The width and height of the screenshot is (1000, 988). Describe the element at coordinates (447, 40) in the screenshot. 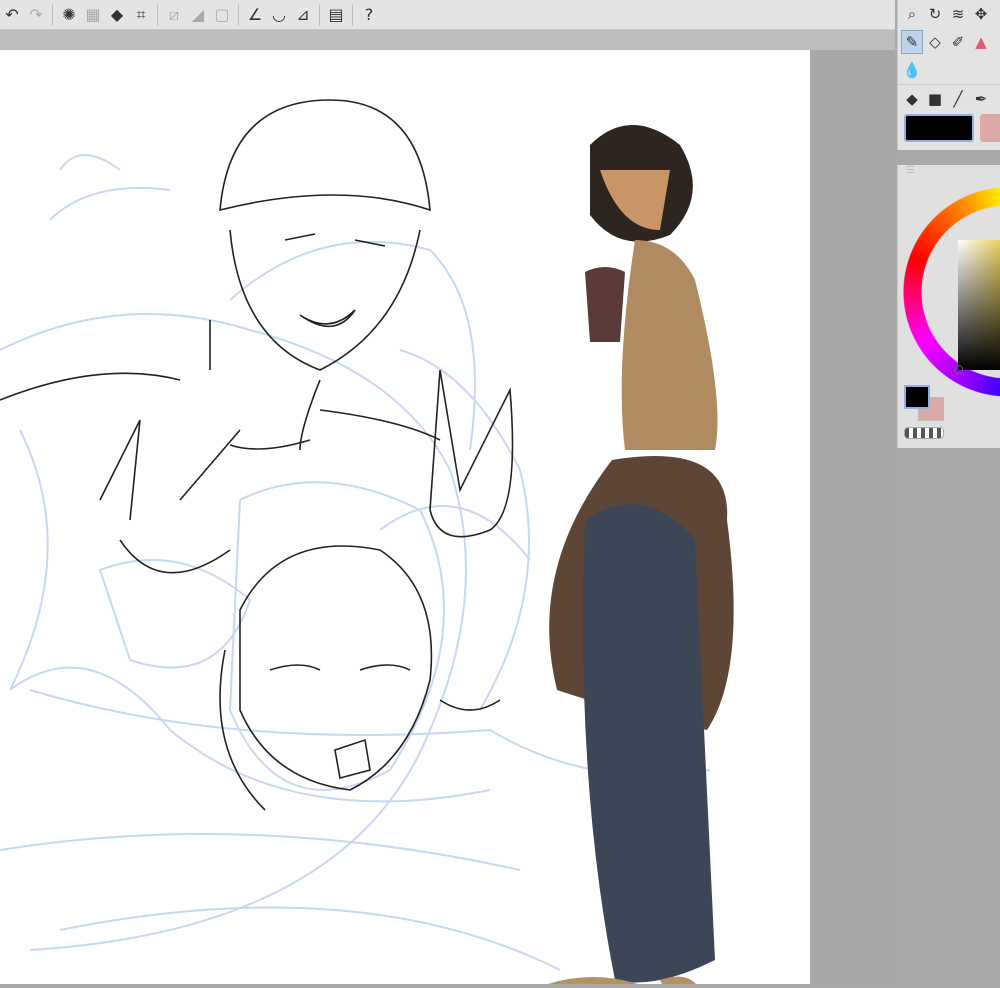

I see `canvas-tab-strip` at that location.